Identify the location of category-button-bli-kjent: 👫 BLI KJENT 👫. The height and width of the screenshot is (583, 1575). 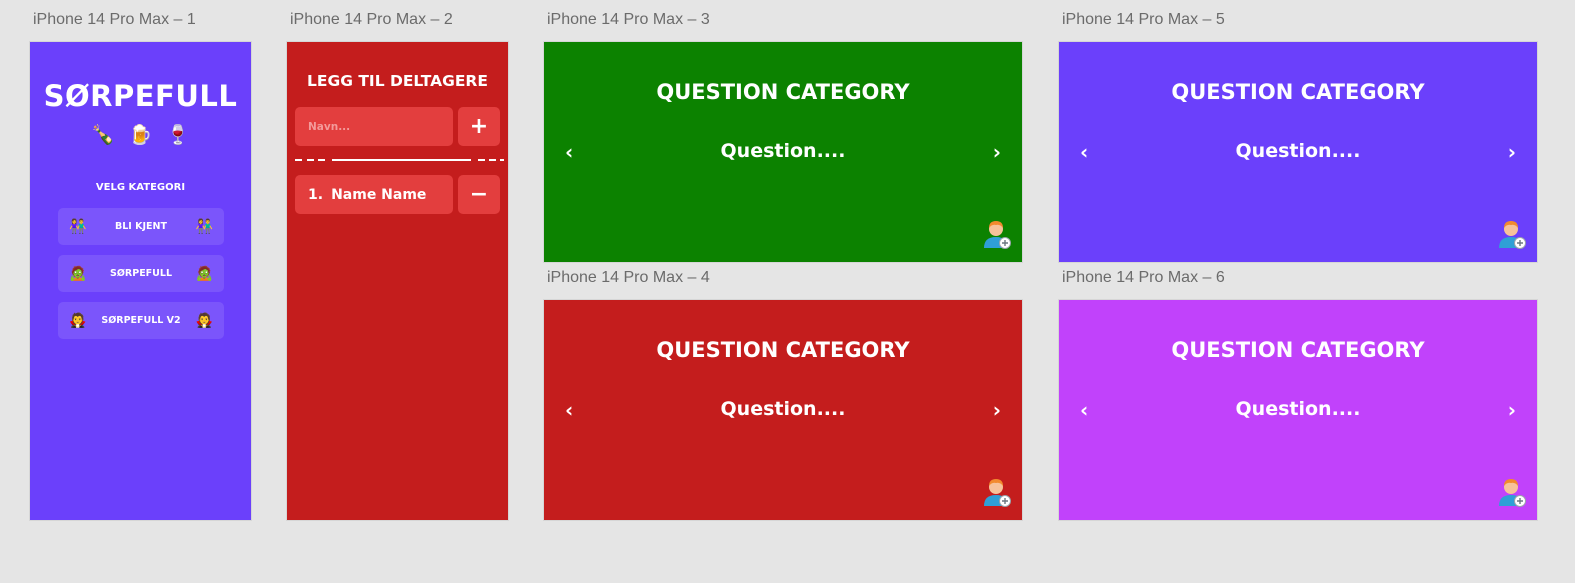
(141, 226).